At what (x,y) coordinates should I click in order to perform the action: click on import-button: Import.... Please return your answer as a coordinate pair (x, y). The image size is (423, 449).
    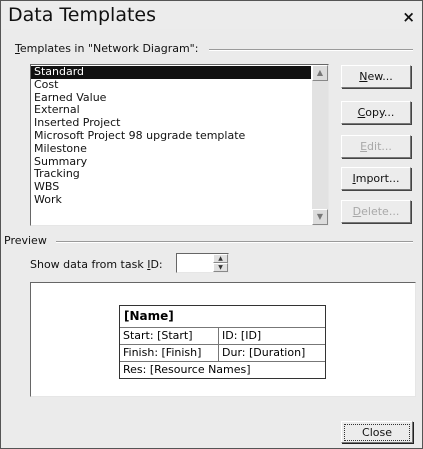
    Looking at the image, I should click on (376, 178).